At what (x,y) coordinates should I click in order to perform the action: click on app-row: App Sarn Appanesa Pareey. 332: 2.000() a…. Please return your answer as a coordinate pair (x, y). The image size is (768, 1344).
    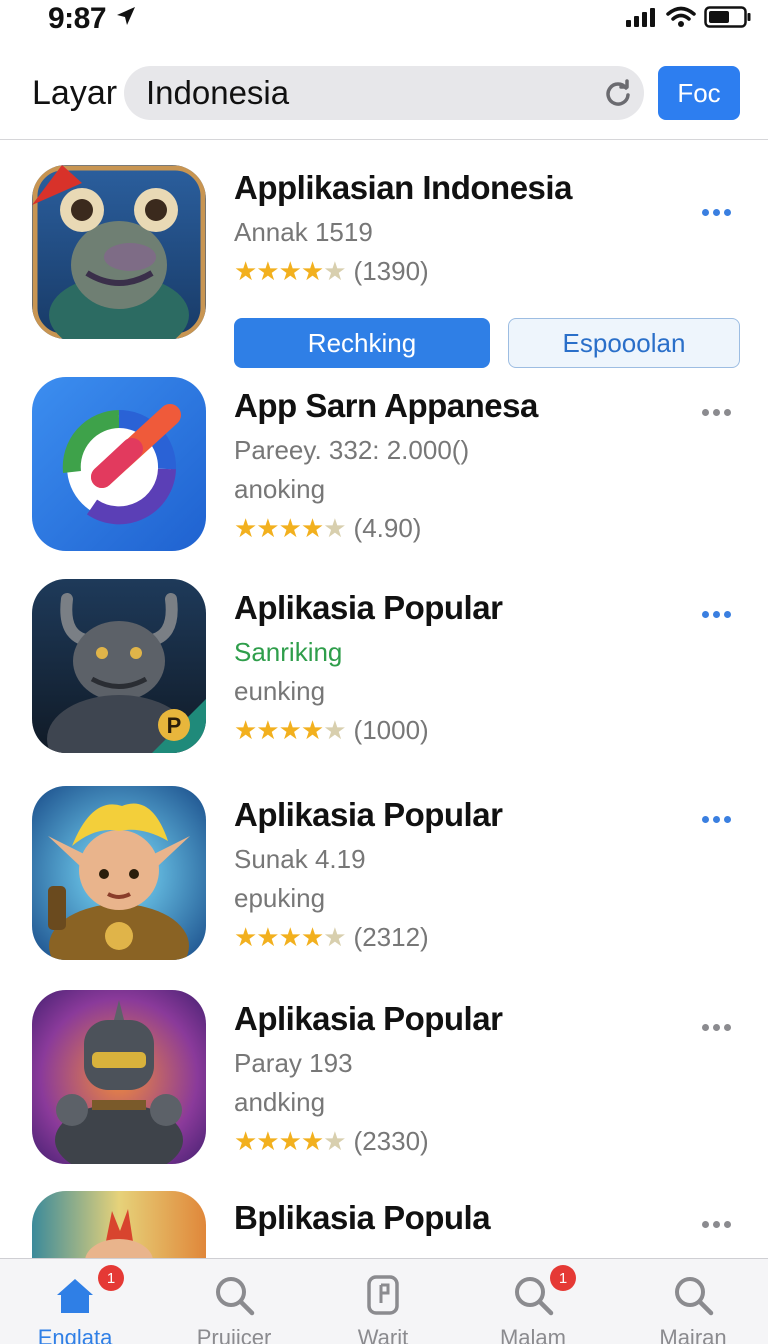
    Looking at the image, I should click on (384, 465).